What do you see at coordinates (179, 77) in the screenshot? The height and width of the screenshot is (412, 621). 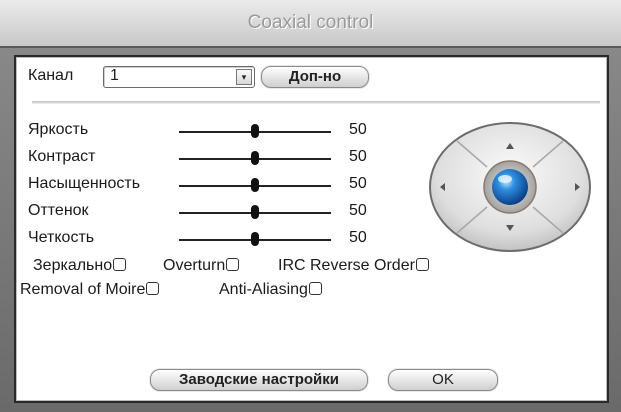 I see `channel-select: 1 ▾` at bounding box center [179, 77].